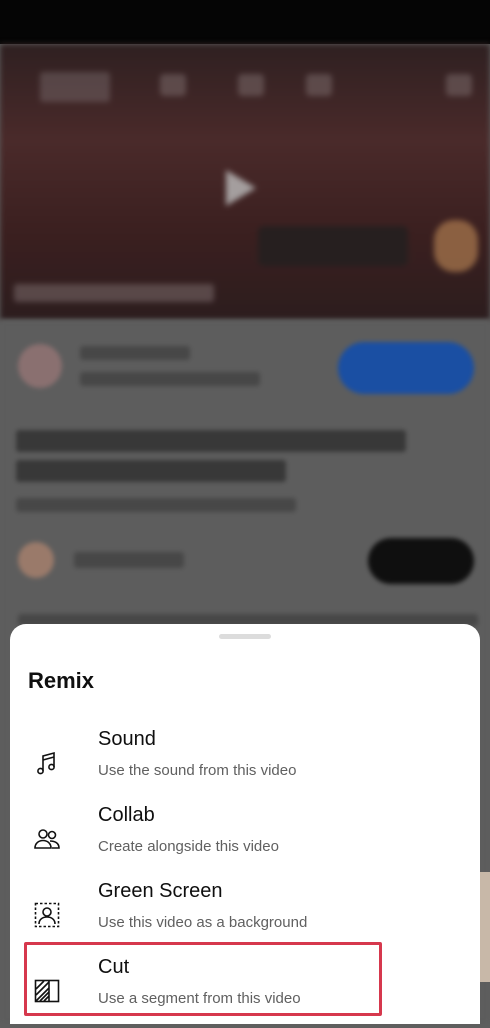 This screenshot has width=490, height=1028. I want to click on cast-icon, so click(173, 85).